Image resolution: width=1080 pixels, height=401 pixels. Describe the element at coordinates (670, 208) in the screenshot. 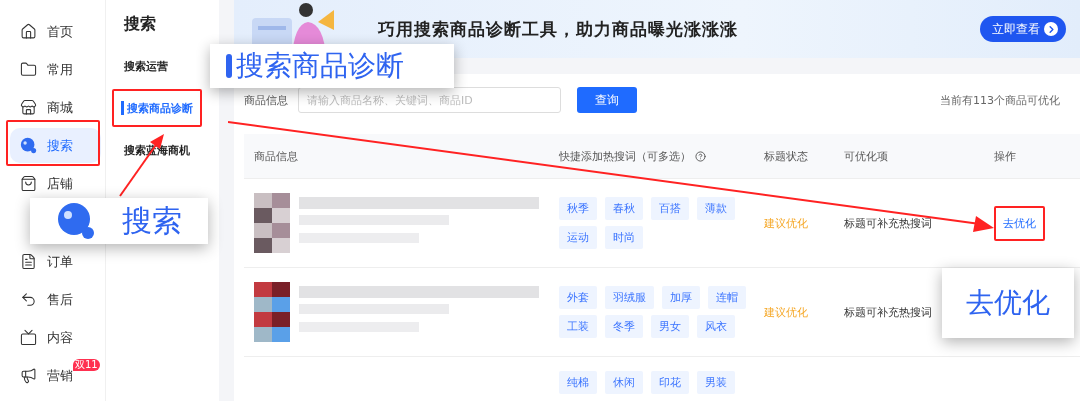

I see `keyword-tag: 百搭` at that location.